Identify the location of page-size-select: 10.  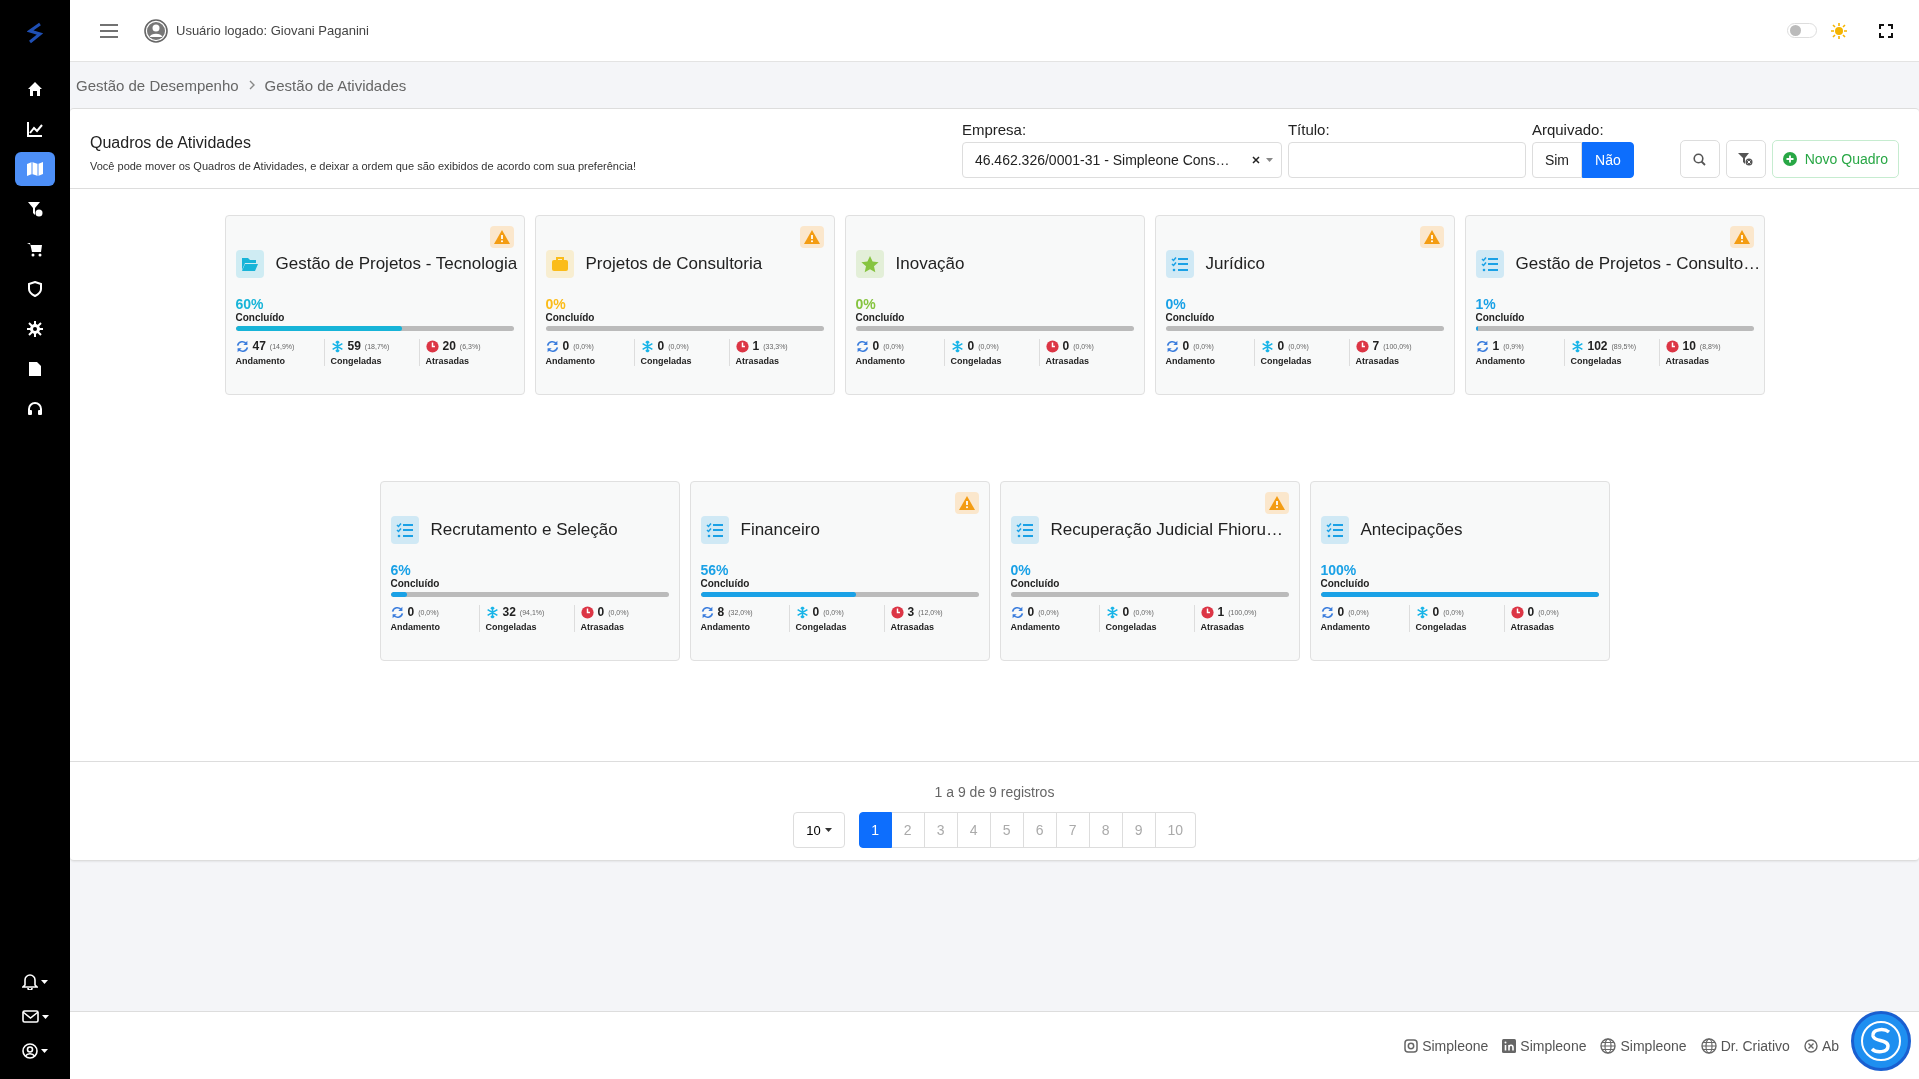
(819, 830).